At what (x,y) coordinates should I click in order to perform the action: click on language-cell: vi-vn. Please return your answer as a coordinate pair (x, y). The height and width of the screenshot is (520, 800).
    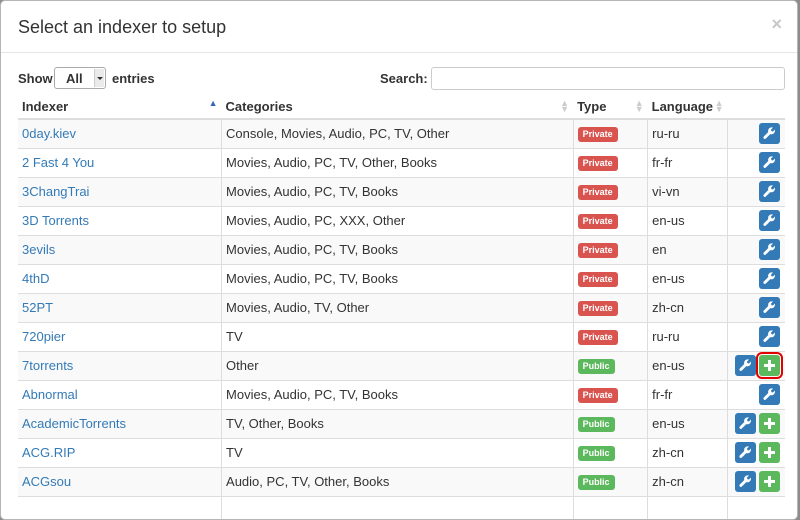
    Looking at the image, I should click on (687, 191).